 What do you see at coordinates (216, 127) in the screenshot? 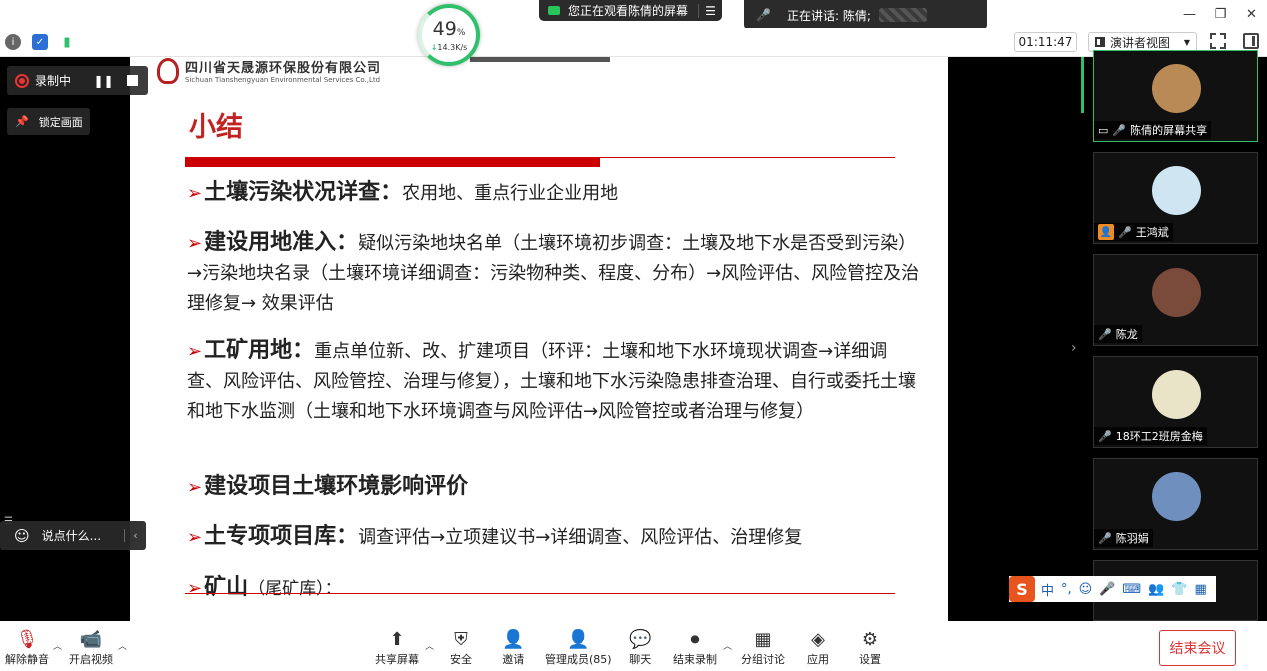
I see `slide-title: 小结` at bounding box center [216, 127].